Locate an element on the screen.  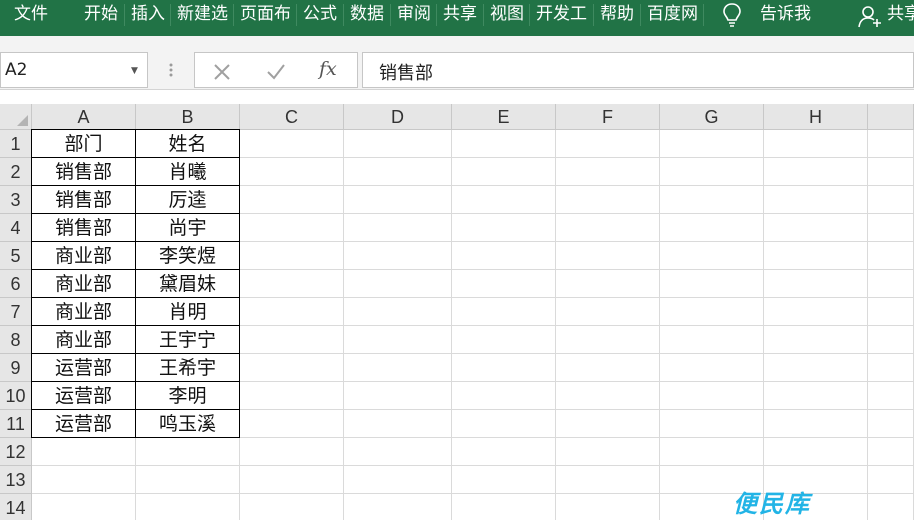
grid-cell: 李明 is located at coordinates (188, 396).